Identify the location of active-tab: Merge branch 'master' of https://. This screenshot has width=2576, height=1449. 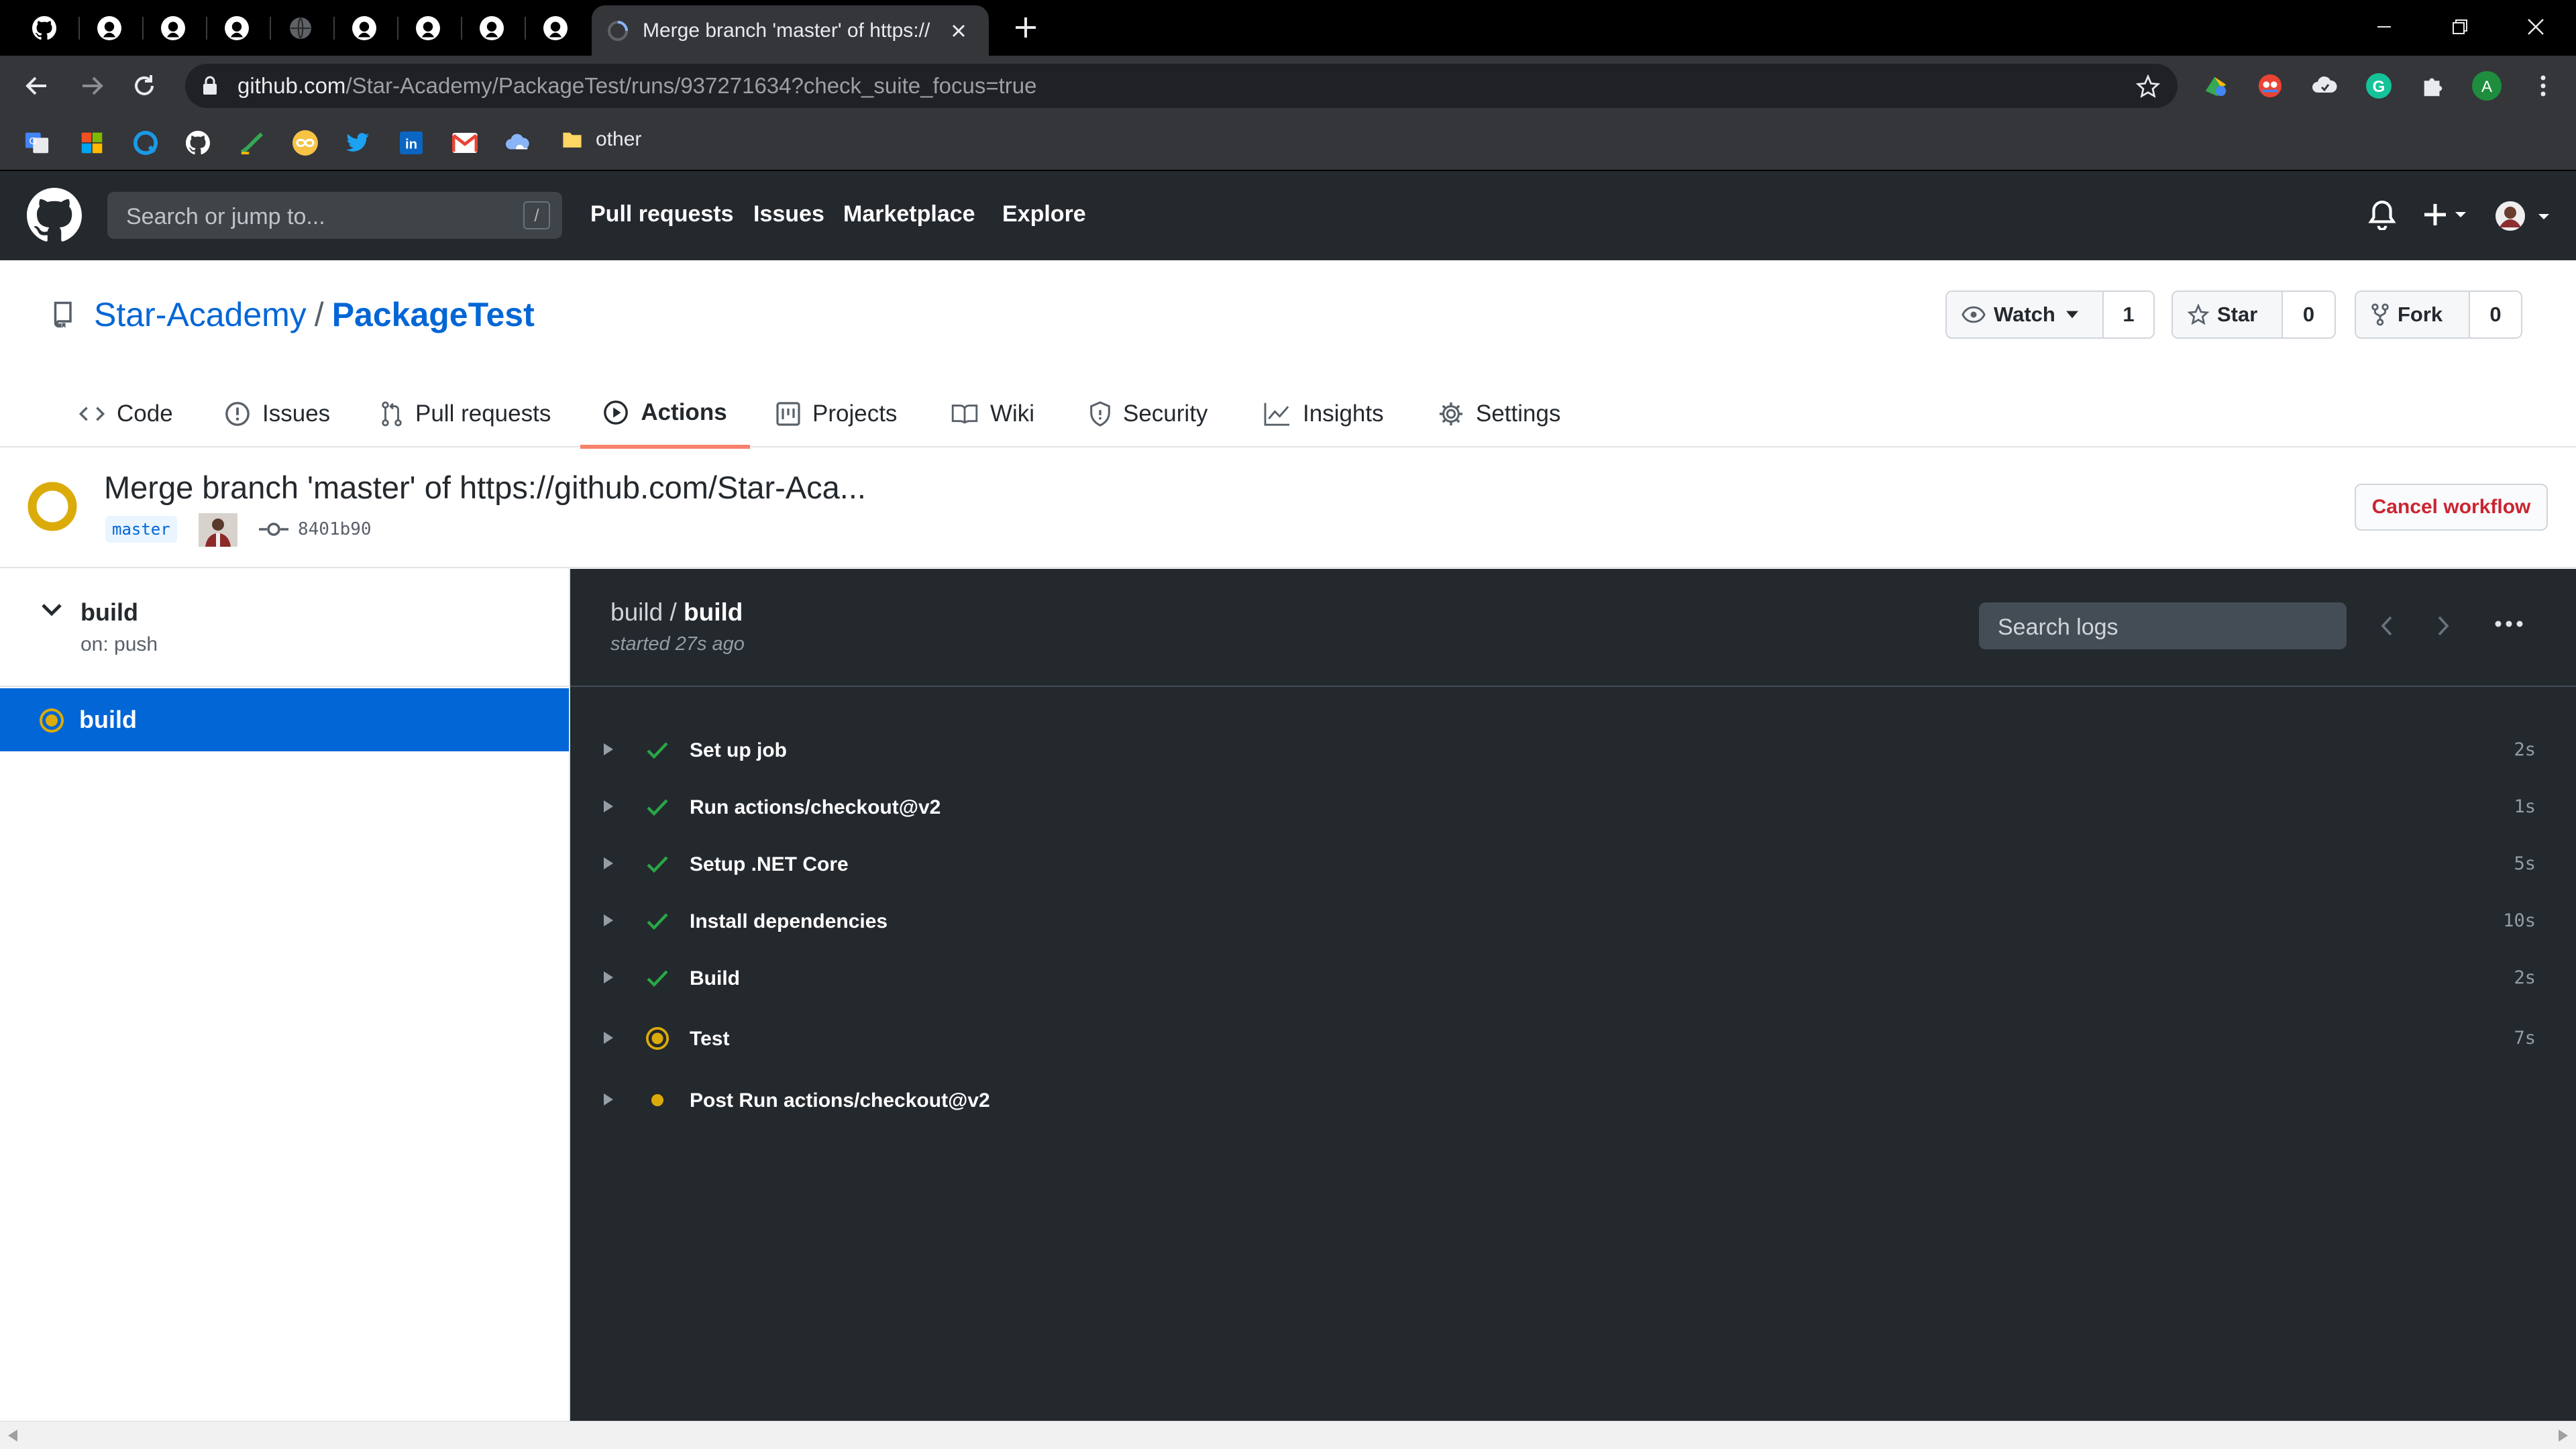
(790, 30).